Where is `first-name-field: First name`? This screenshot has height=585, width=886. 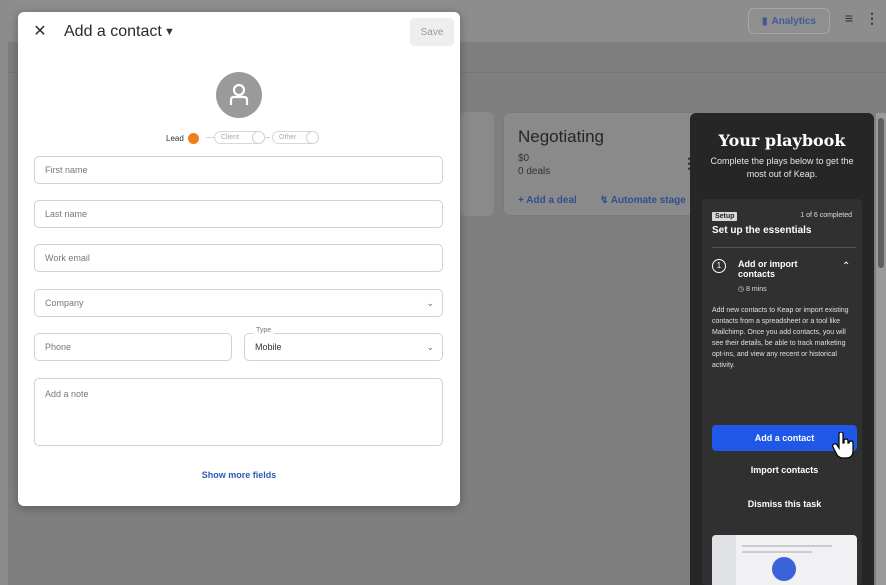
first-name-field: First name is located at coordinates (238, 170).